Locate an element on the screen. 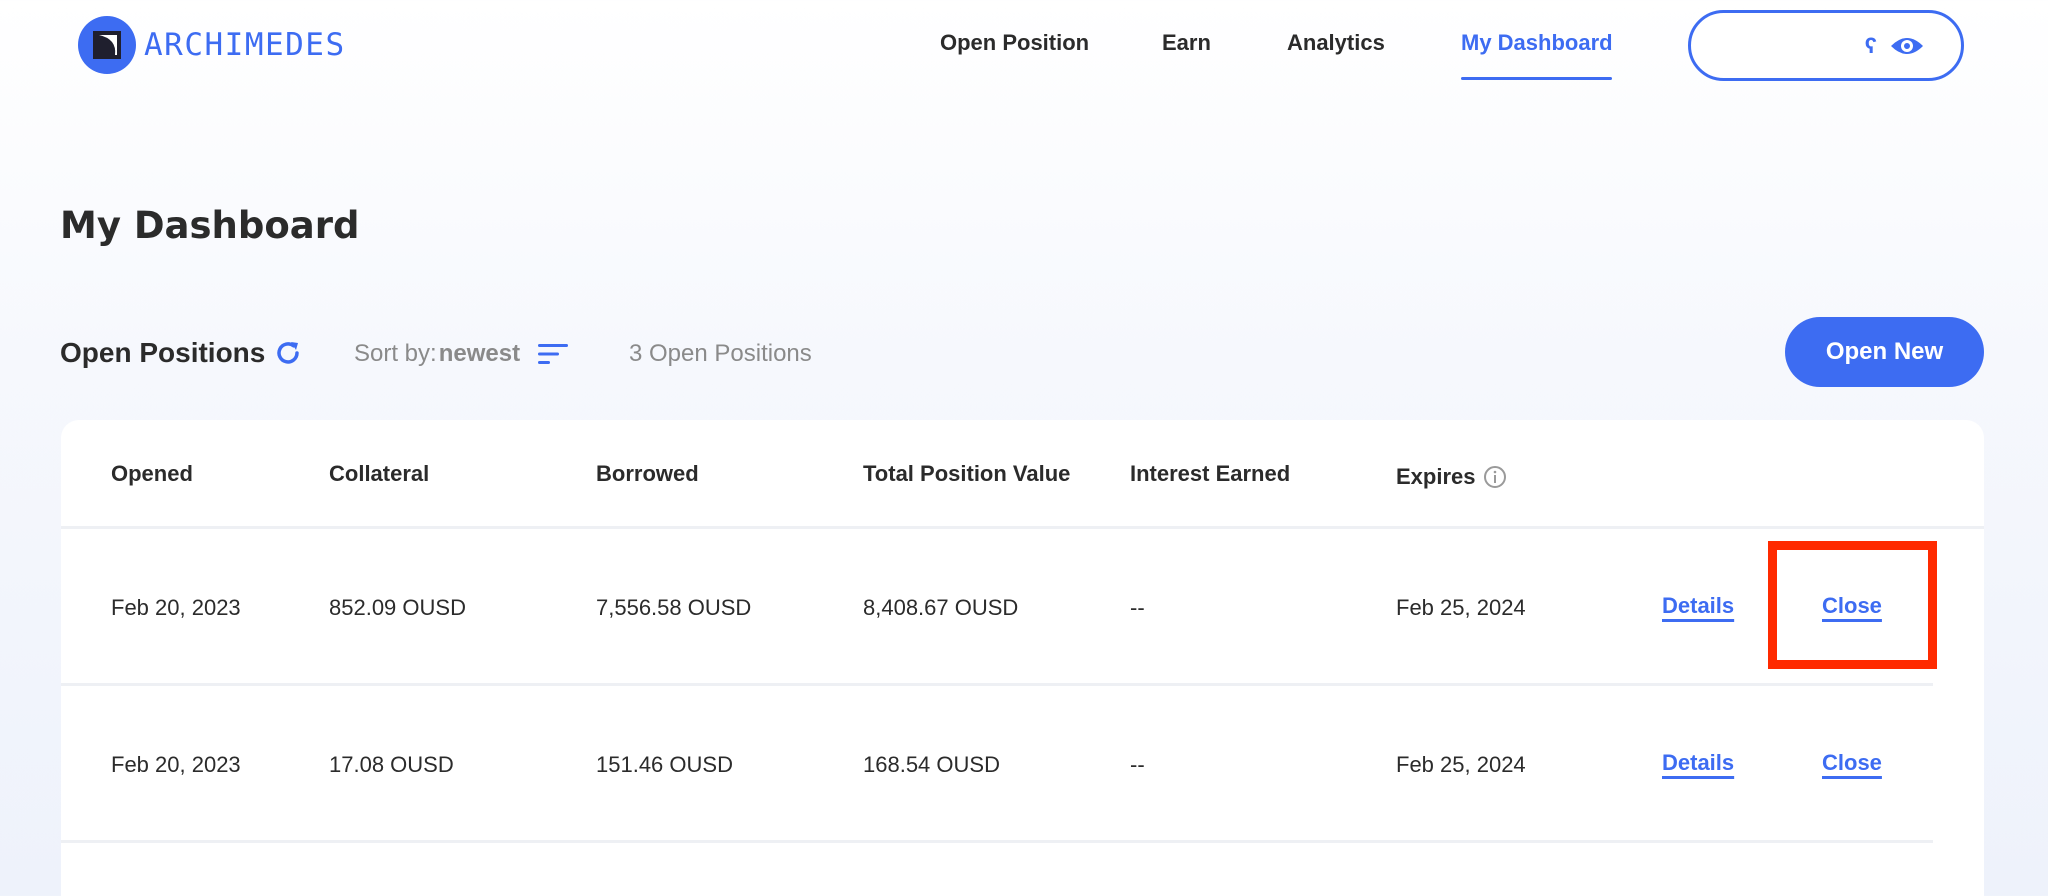 The height and width of the screenshot is (896, 2048). row2-details-link: Details is located at coordinates (1698, 763).